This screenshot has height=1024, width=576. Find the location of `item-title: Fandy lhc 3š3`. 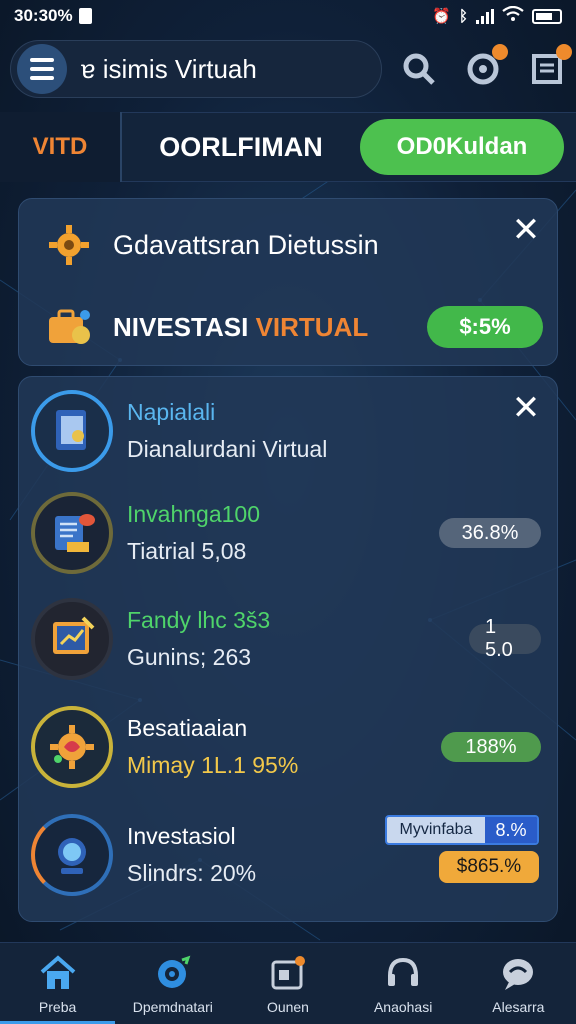

item-title: Fandy lhc 3š3 is located at coordinates (199, 620).